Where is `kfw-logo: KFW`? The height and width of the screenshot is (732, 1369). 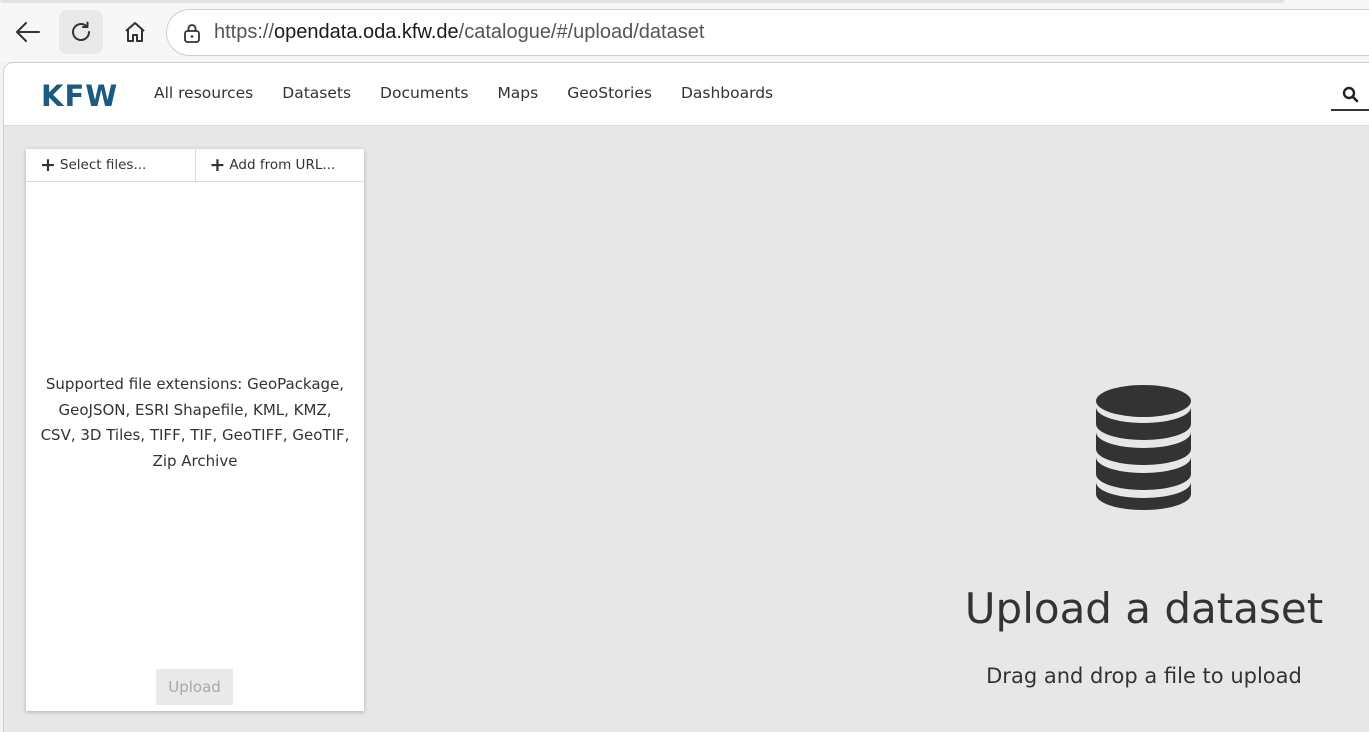
kfw-logo: KFW is located at coordinates (79, 96).